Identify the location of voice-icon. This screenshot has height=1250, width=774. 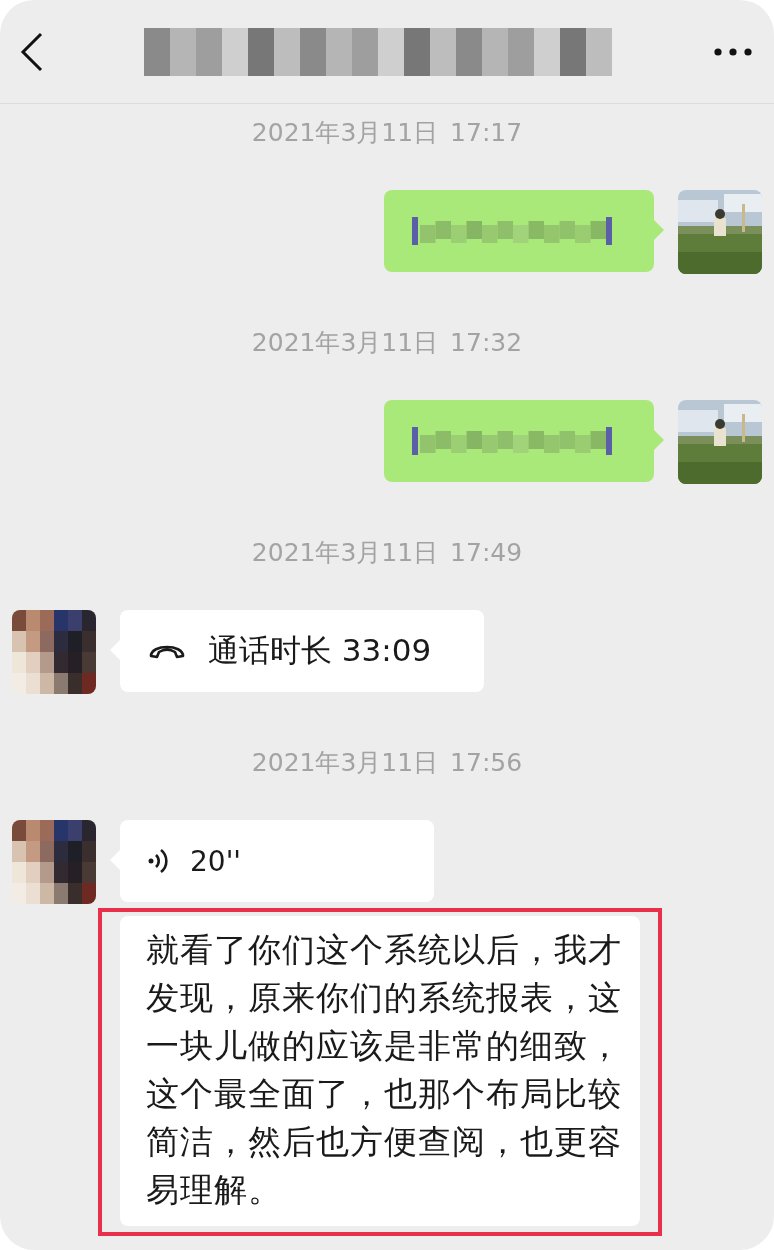
(158, 861).